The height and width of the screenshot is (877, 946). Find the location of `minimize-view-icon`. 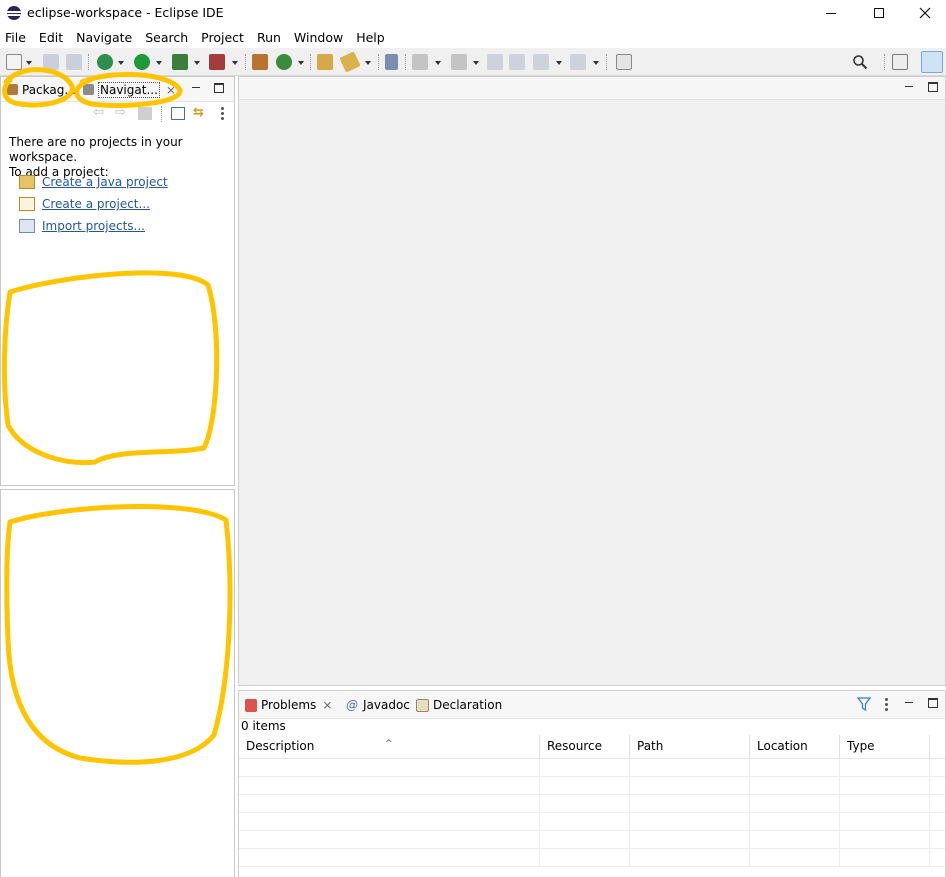

minimize-view-icon is located at coordinates (196, 88).